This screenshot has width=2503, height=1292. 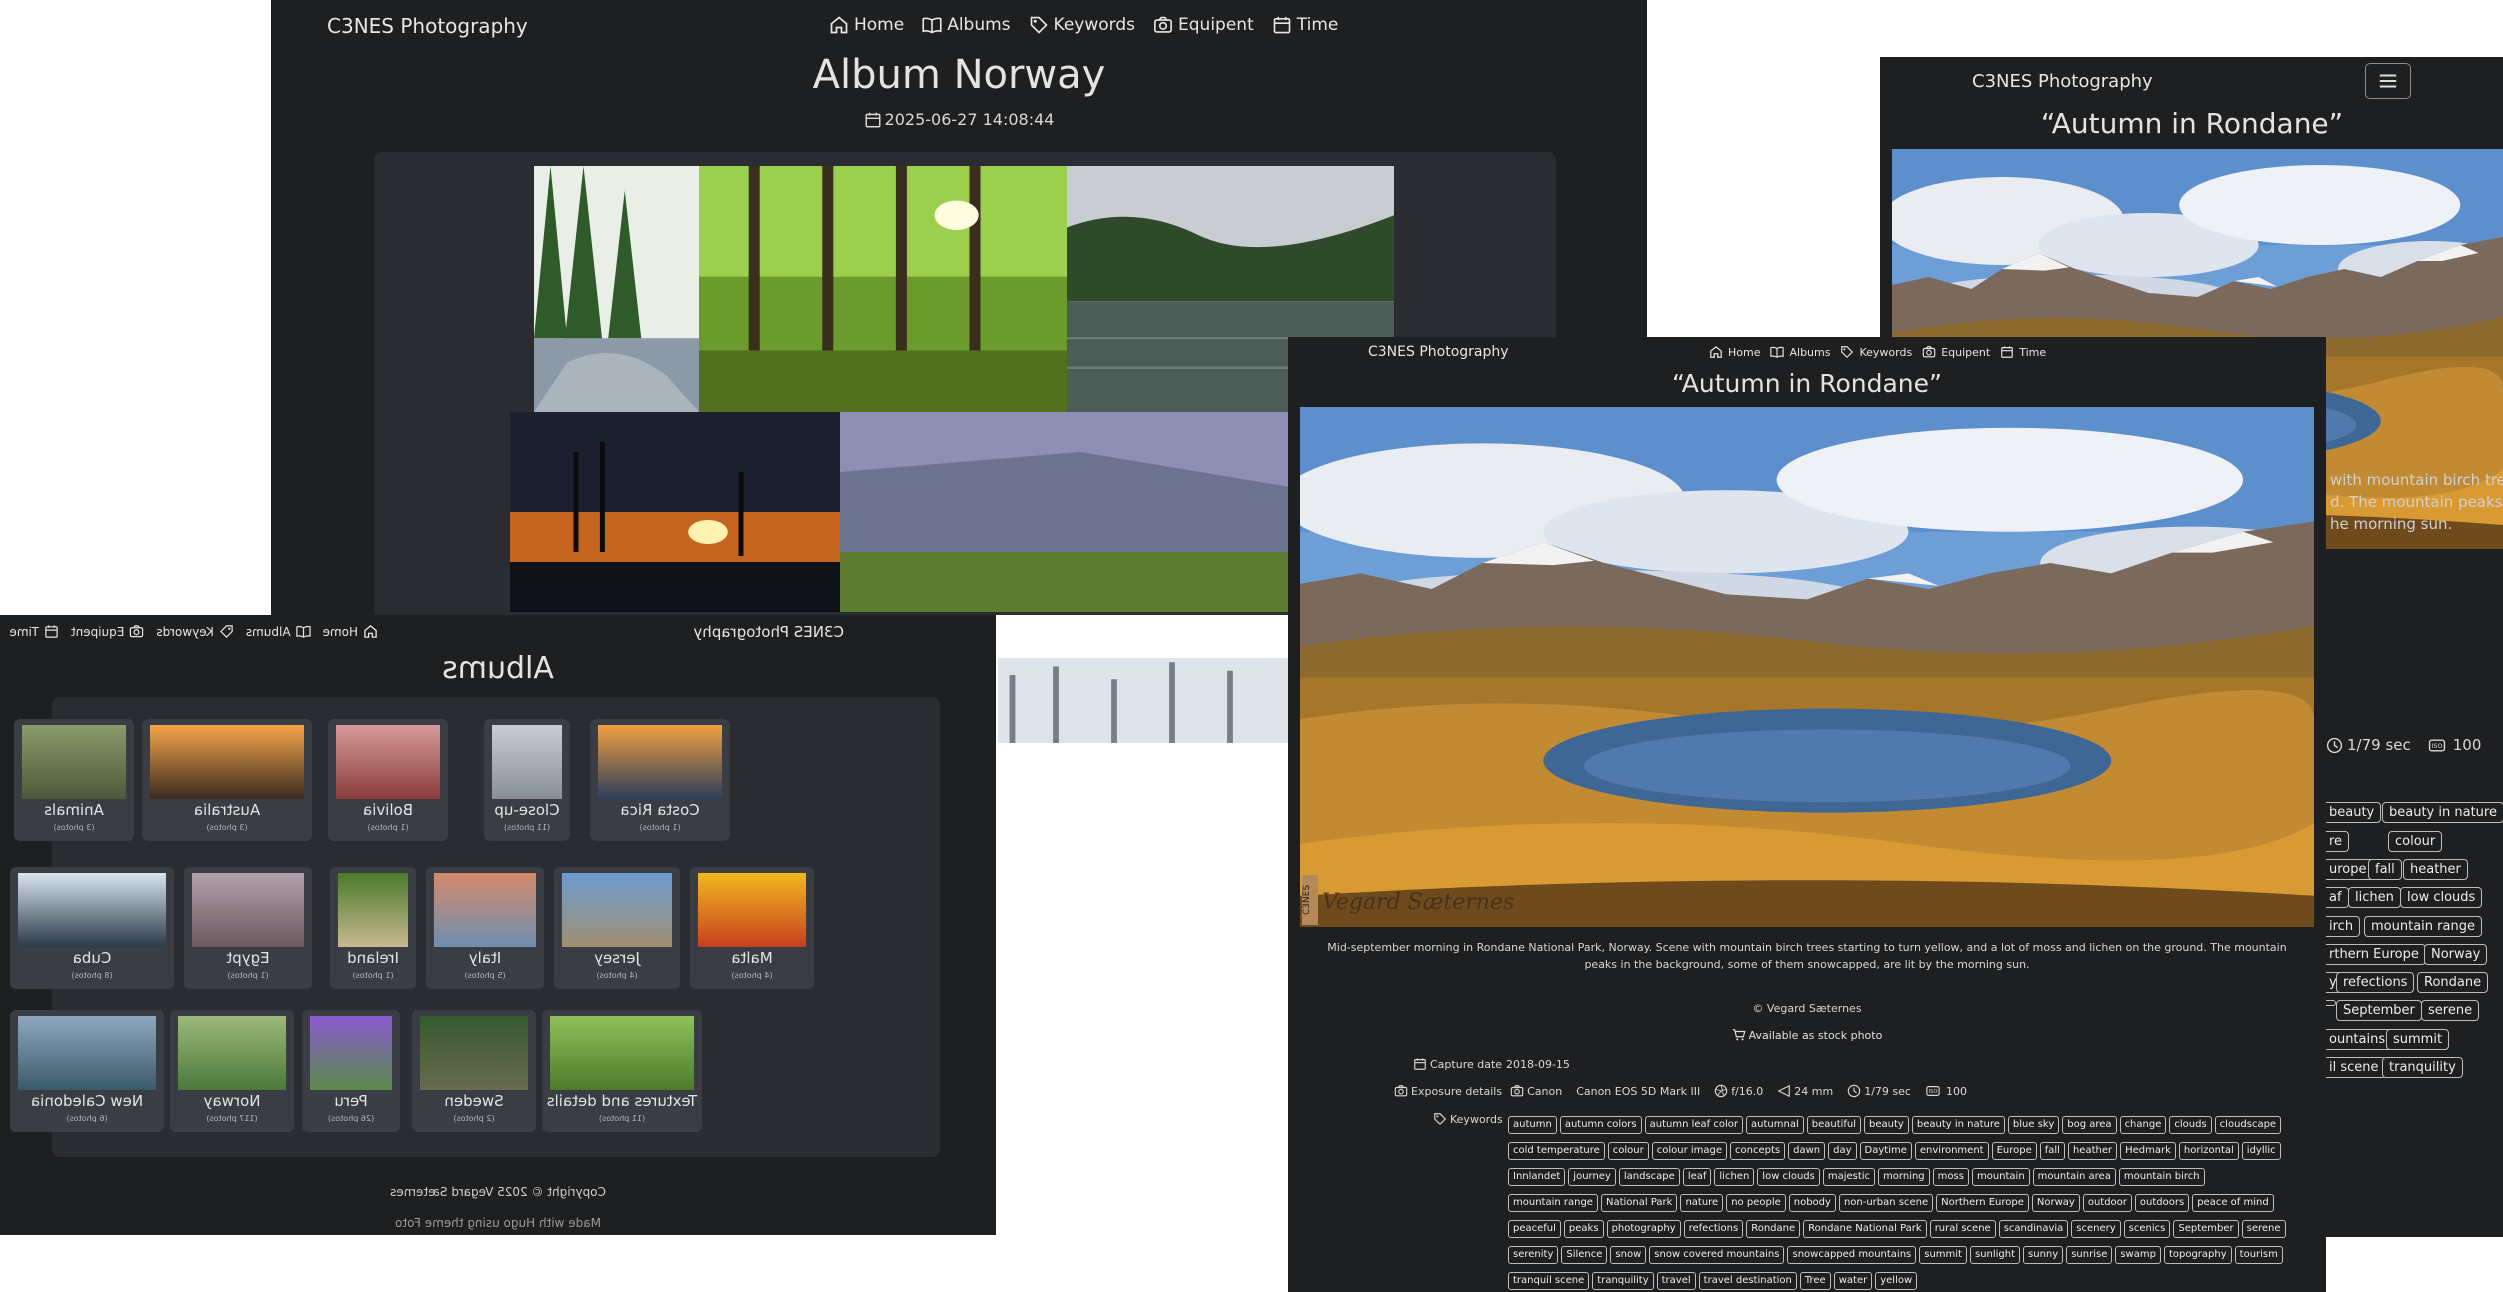 I want to click on keyword-tag: Northern Europe, so click(x=1982, y=1203).